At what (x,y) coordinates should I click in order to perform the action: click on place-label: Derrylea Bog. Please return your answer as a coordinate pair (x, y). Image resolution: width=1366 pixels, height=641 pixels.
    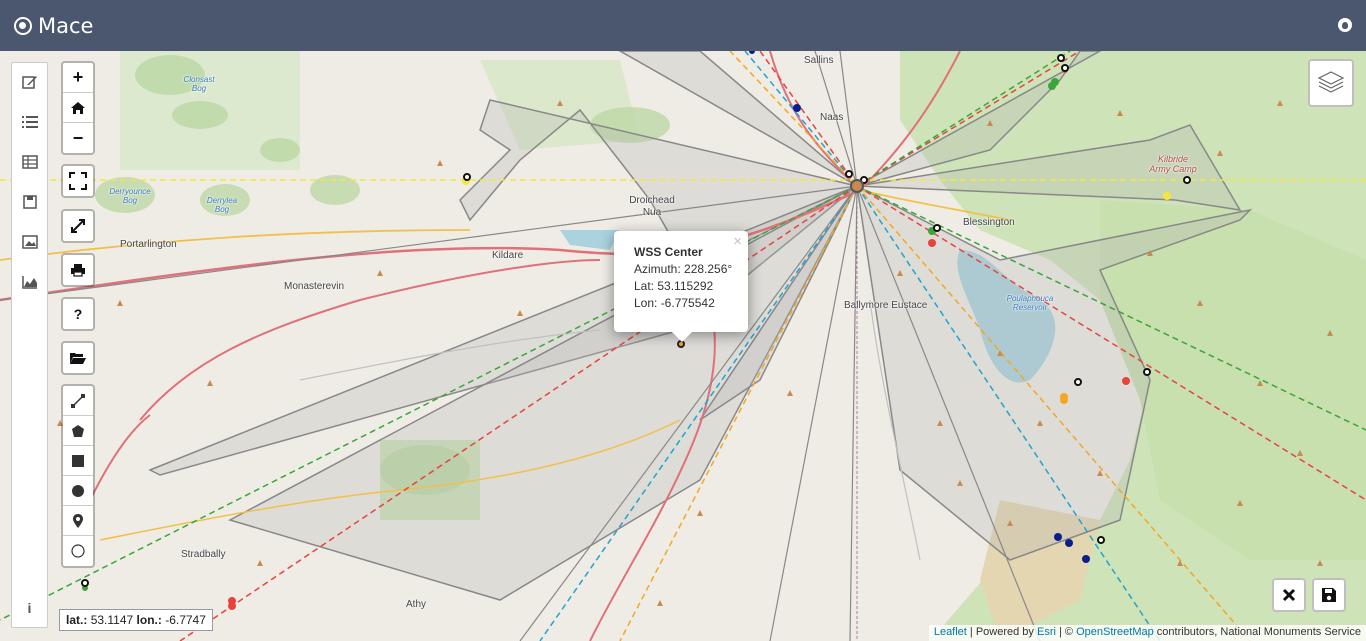
    Looking at the image, I should click on (222, 205).